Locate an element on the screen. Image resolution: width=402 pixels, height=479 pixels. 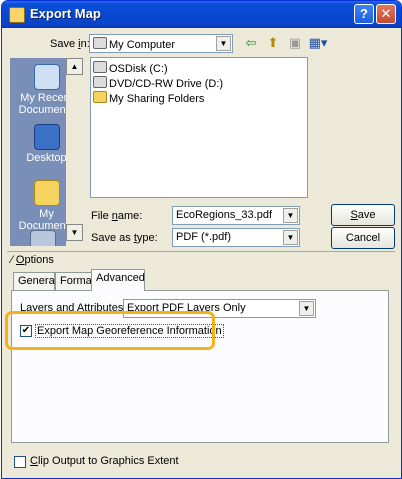
tab-format: Format is located at coordinates (75, 281).